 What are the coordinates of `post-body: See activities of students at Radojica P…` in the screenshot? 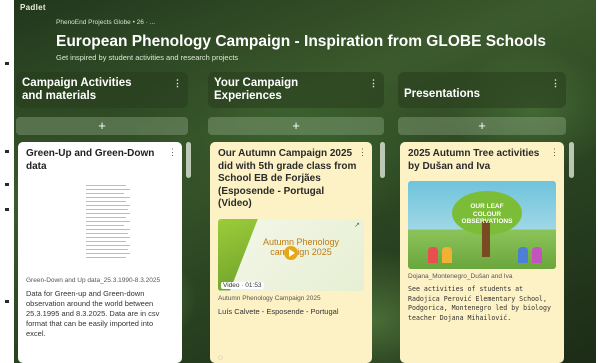 It's located at (479, 303).